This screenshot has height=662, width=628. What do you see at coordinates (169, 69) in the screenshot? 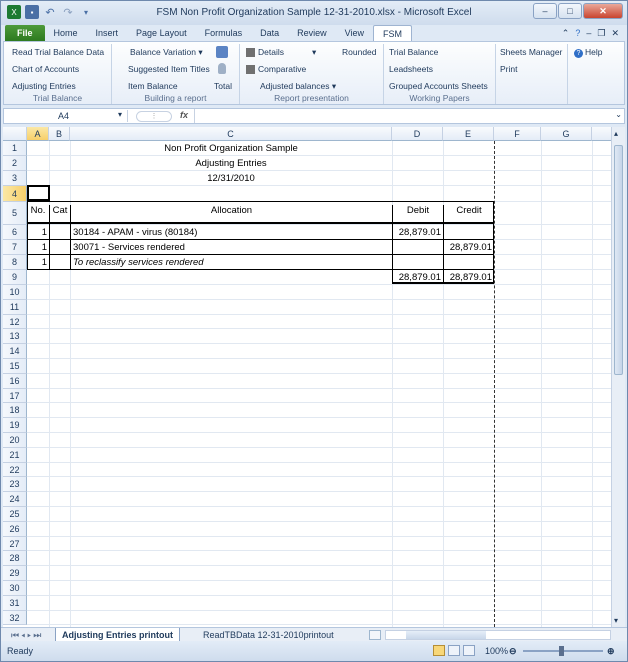
I see `suggested-item-titles-button: Suggested Item Titles` at bounding box center [169, 69].